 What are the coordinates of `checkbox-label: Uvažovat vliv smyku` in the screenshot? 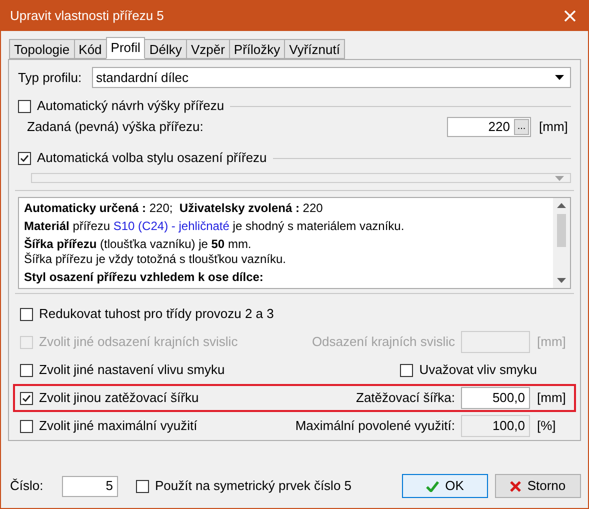 It's located at (478, 370).